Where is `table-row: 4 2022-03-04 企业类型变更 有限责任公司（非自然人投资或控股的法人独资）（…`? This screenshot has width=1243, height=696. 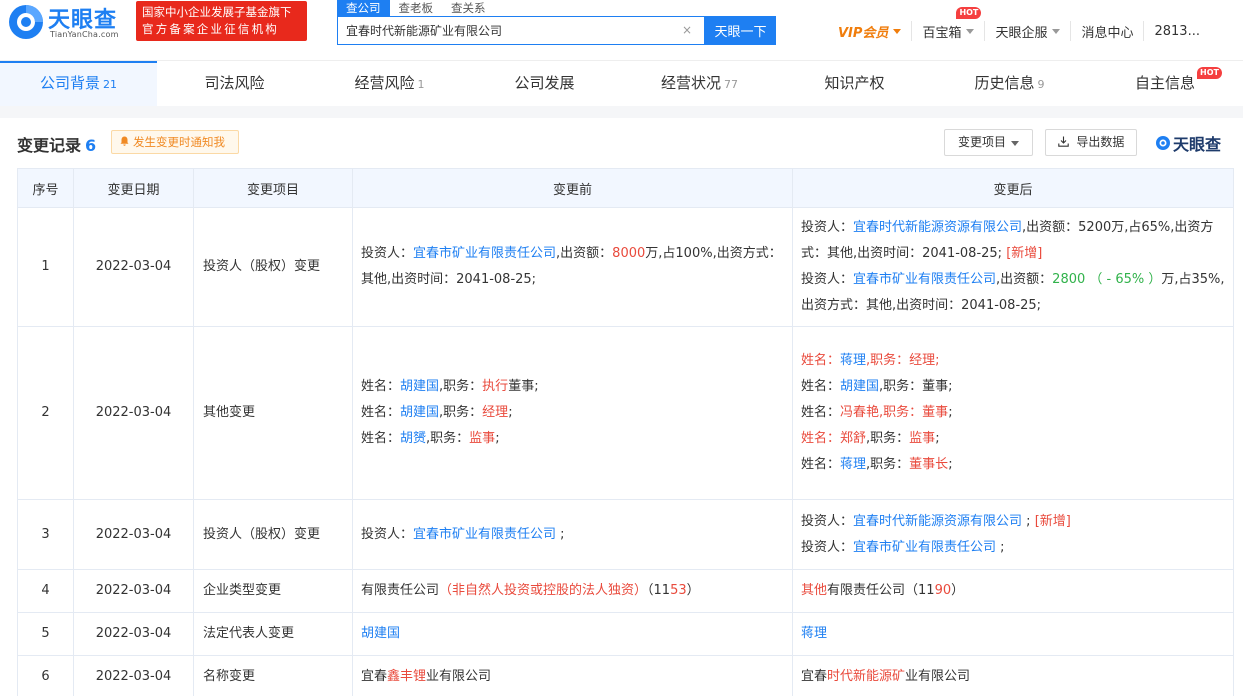 table-row: 4 2022-03-04 企业类型变更 有限责任公司（非自然人投资或控股的法人独资）（… is located at coordinates (625, 591).